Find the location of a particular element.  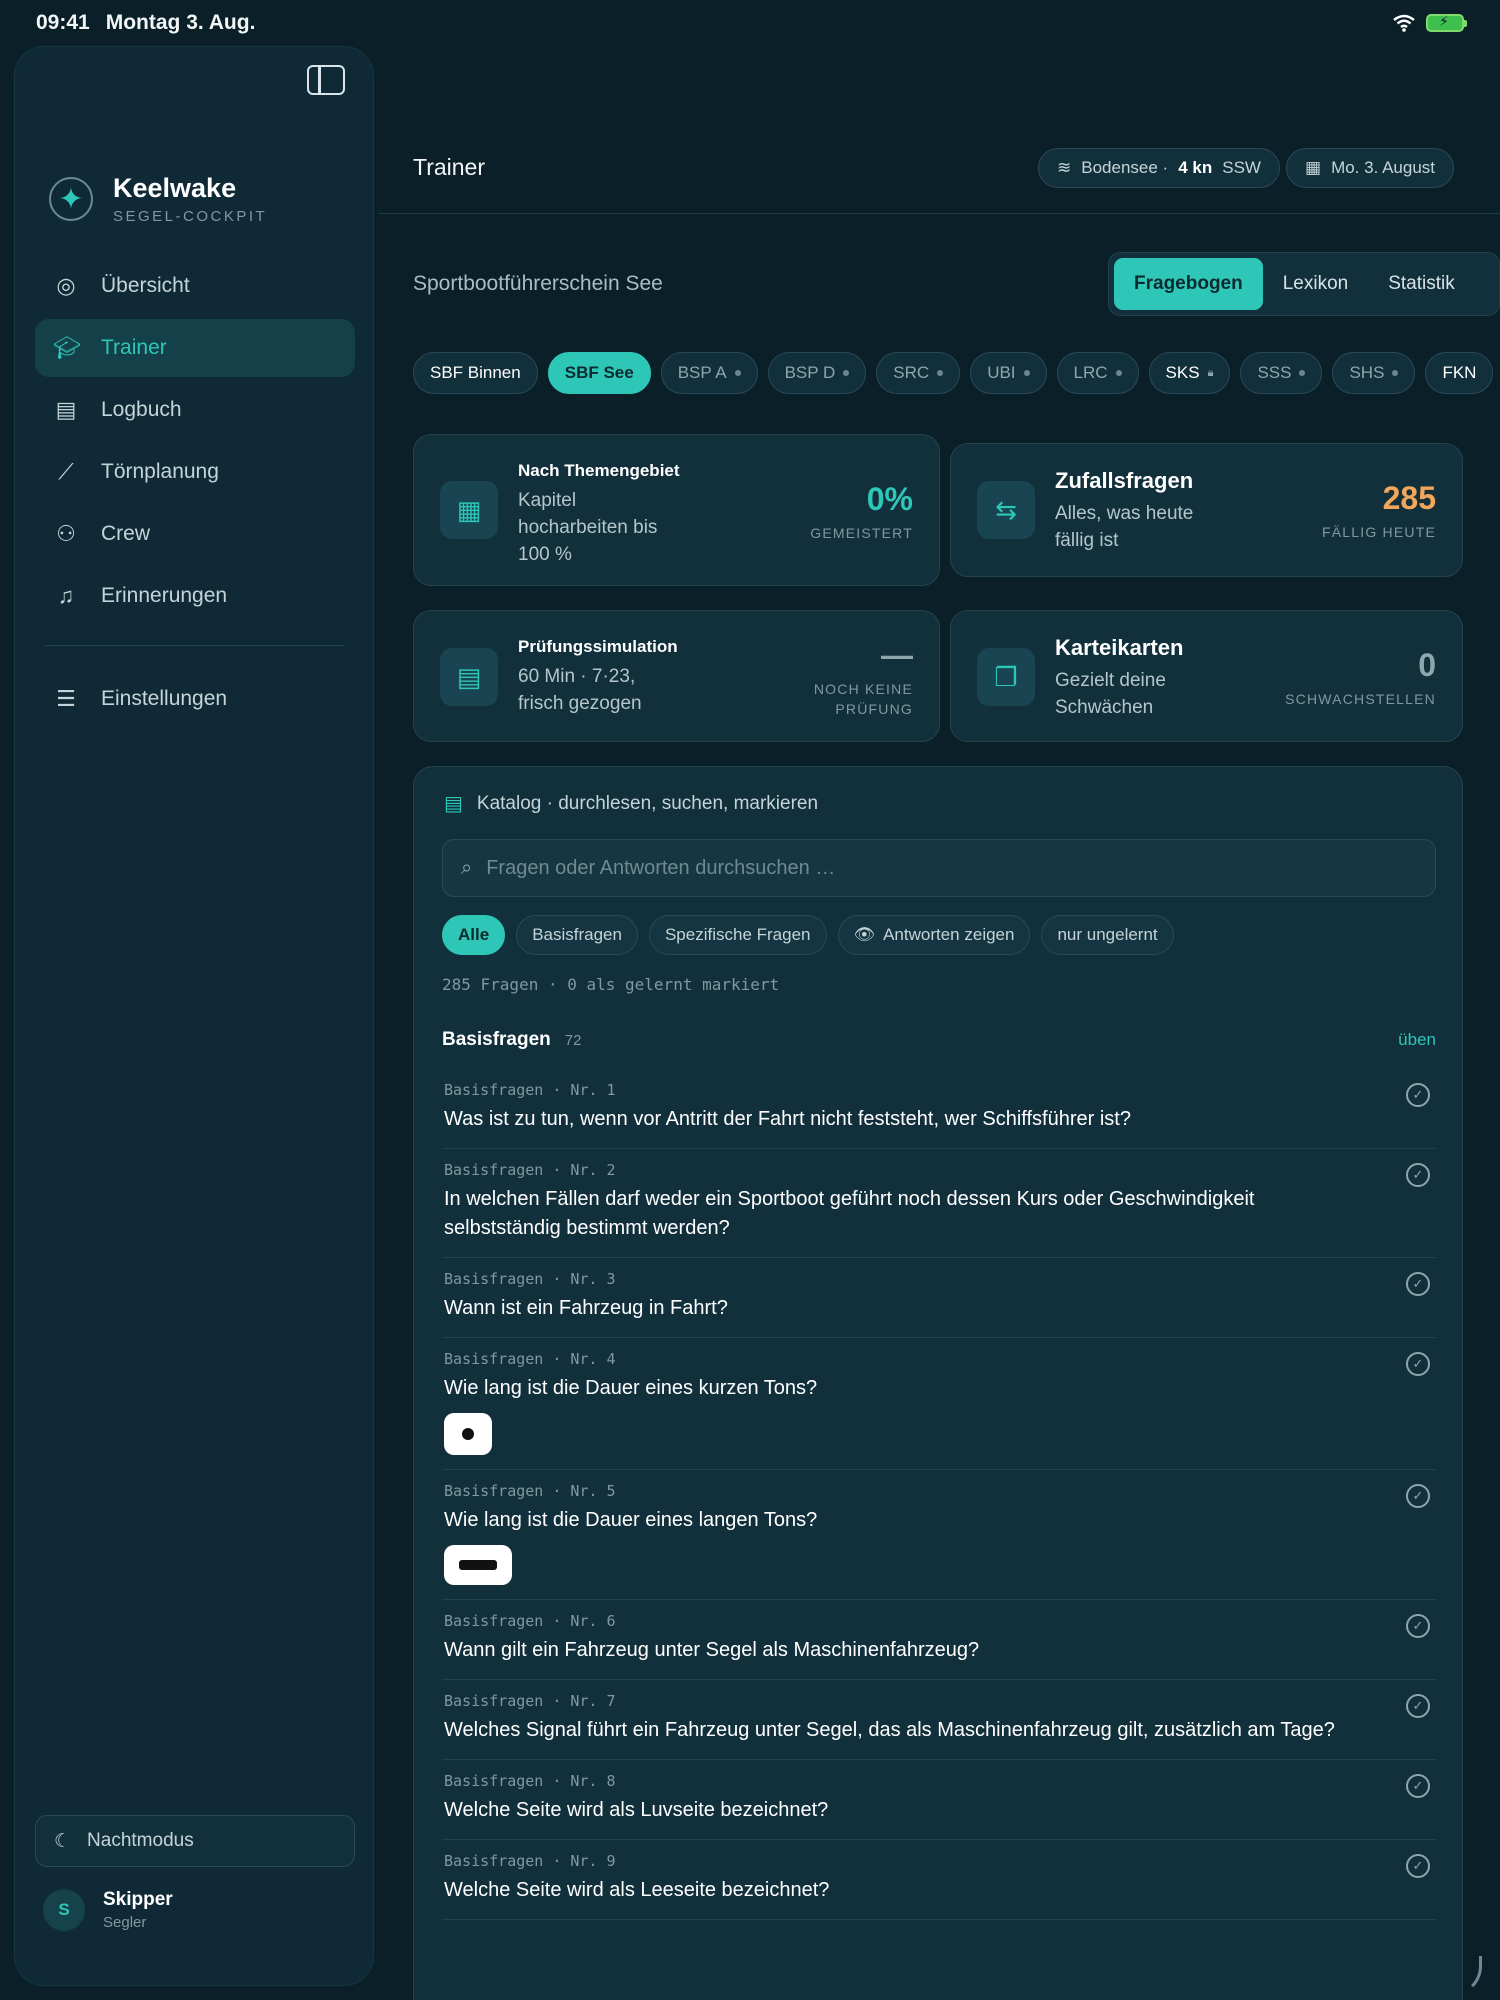

sliders-icon: ☰ is located at coordinates (66, 698).